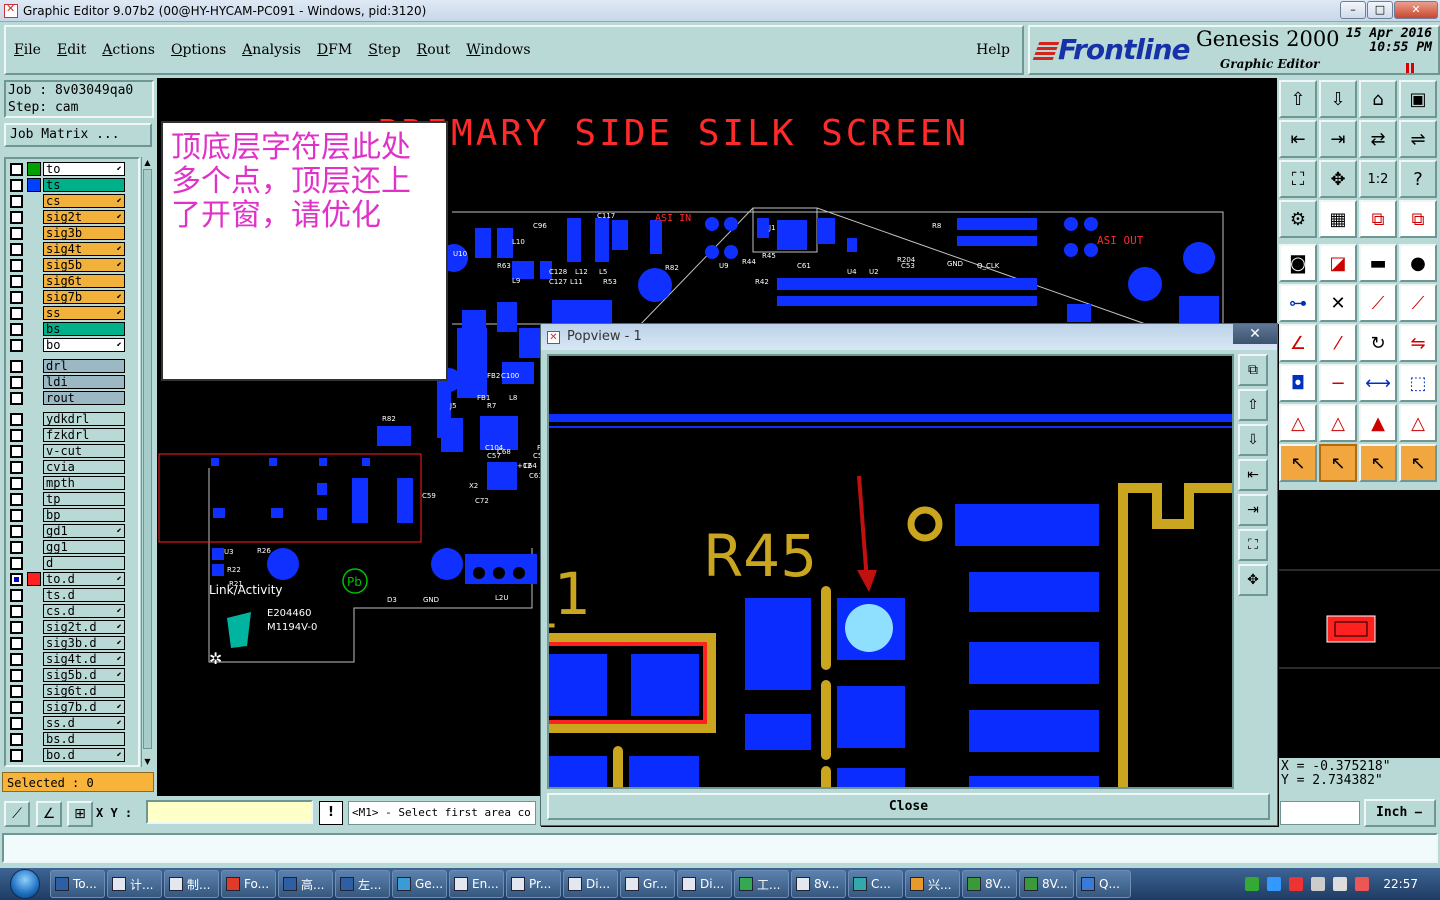 The image size is (1440, 900). What do you see at coordinates (908, 806) in the screenshot?
I see `popview-close-button: Close` at bounding box center [908, 806].